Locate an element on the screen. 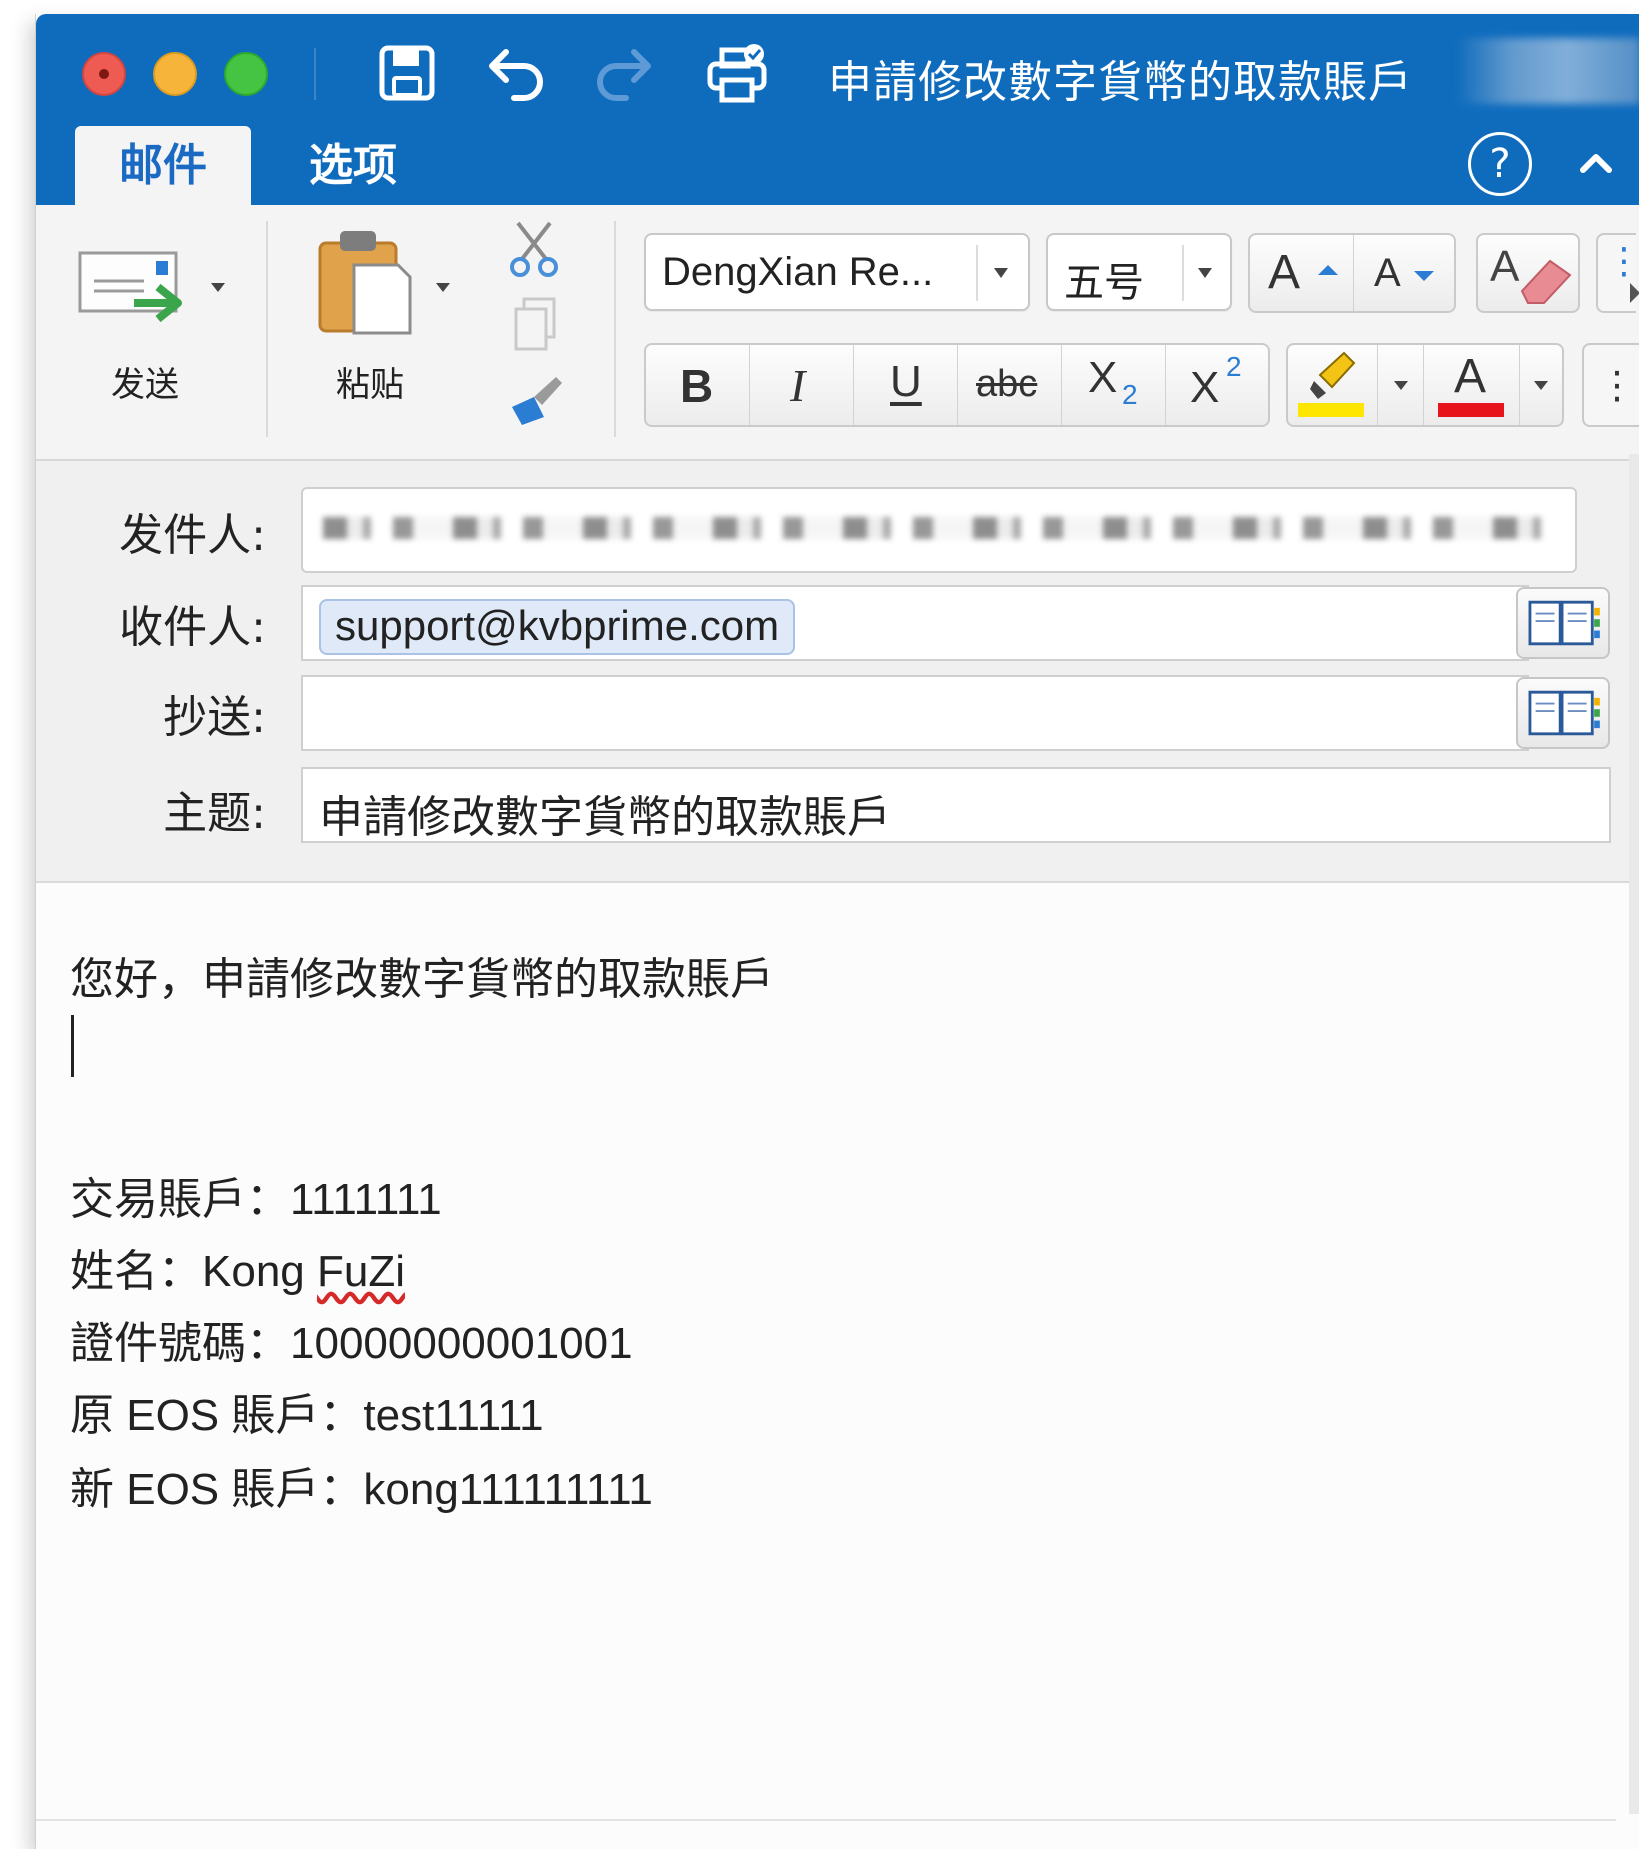  list-button: ⋮ is located at coordinates (1610, 385).